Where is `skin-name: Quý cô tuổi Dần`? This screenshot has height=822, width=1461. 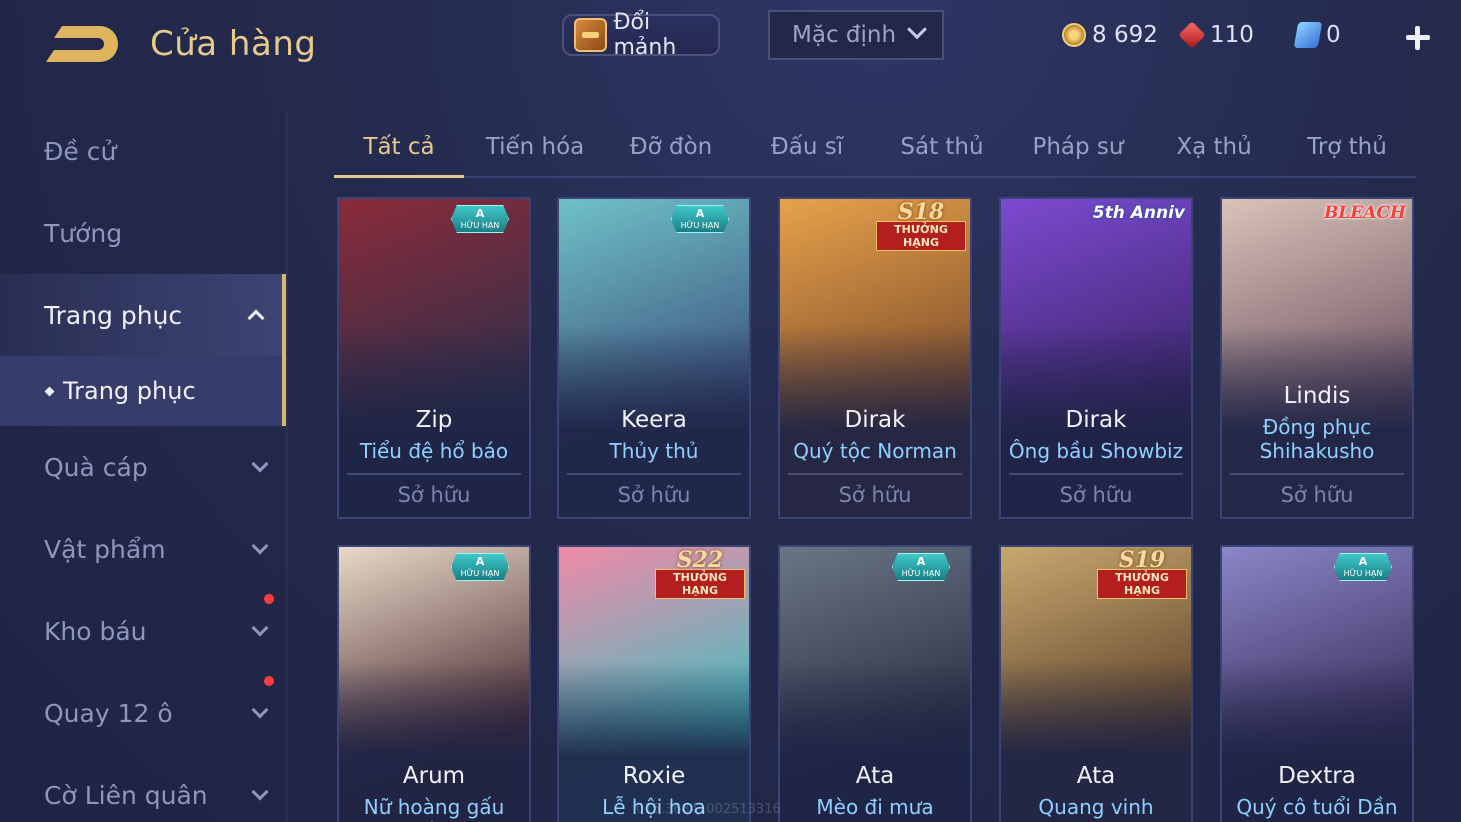 skin-name: Quý cô tuổi Dần is located at coordinates (1317, 807).